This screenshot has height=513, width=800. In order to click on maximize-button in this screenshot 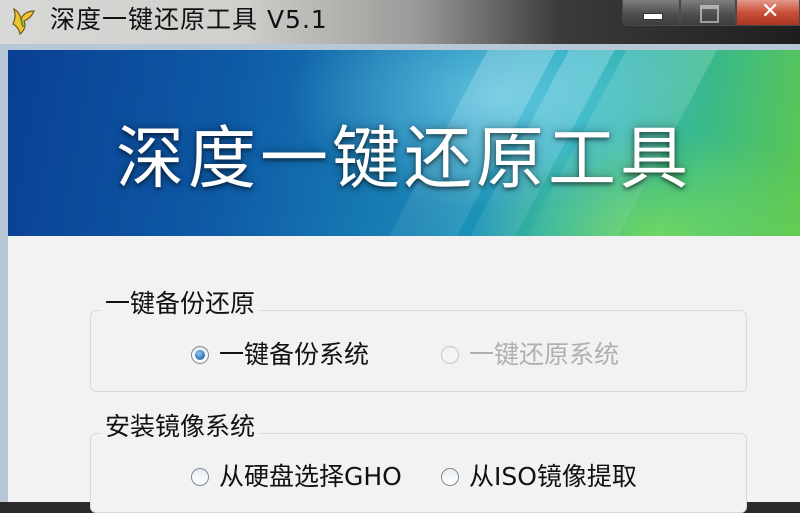, I will do `click(708, 13)`.